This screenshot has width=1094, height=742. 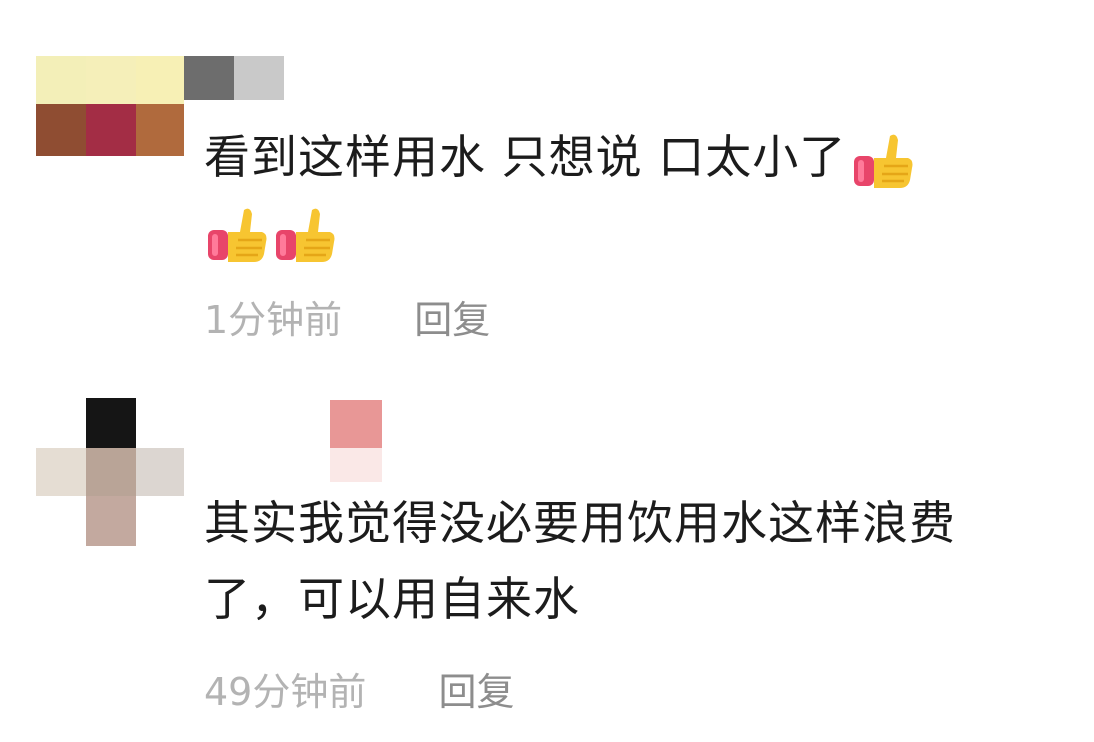 I want to click on comment-text: 其实我觉得没必要用饮用水这样浪费 了，可以用自来水, so click(x=580, y=561).